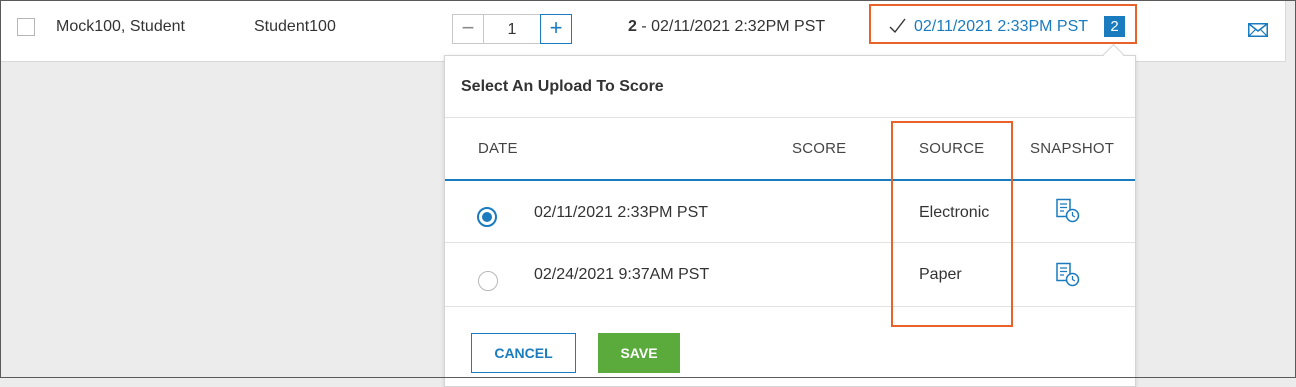  I want to click on row-checkbox, so click(26, 27).